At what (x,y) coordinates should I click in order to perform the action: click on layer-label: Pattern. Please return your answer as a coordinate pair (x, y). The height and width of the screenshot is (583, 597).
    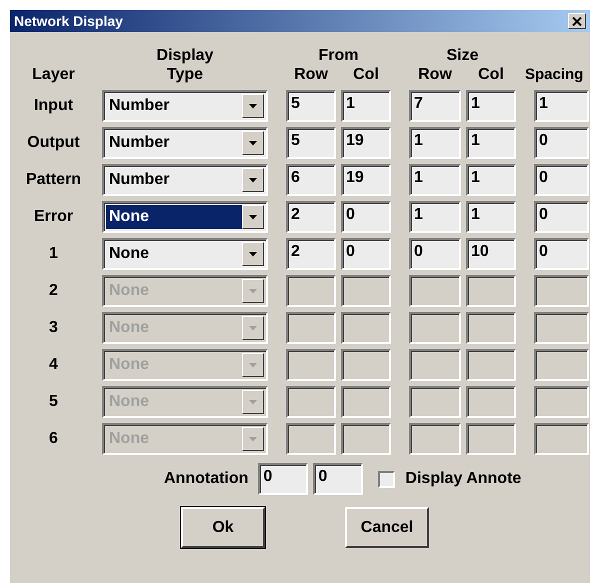
    Looking at the image, I should click on (53, 180).